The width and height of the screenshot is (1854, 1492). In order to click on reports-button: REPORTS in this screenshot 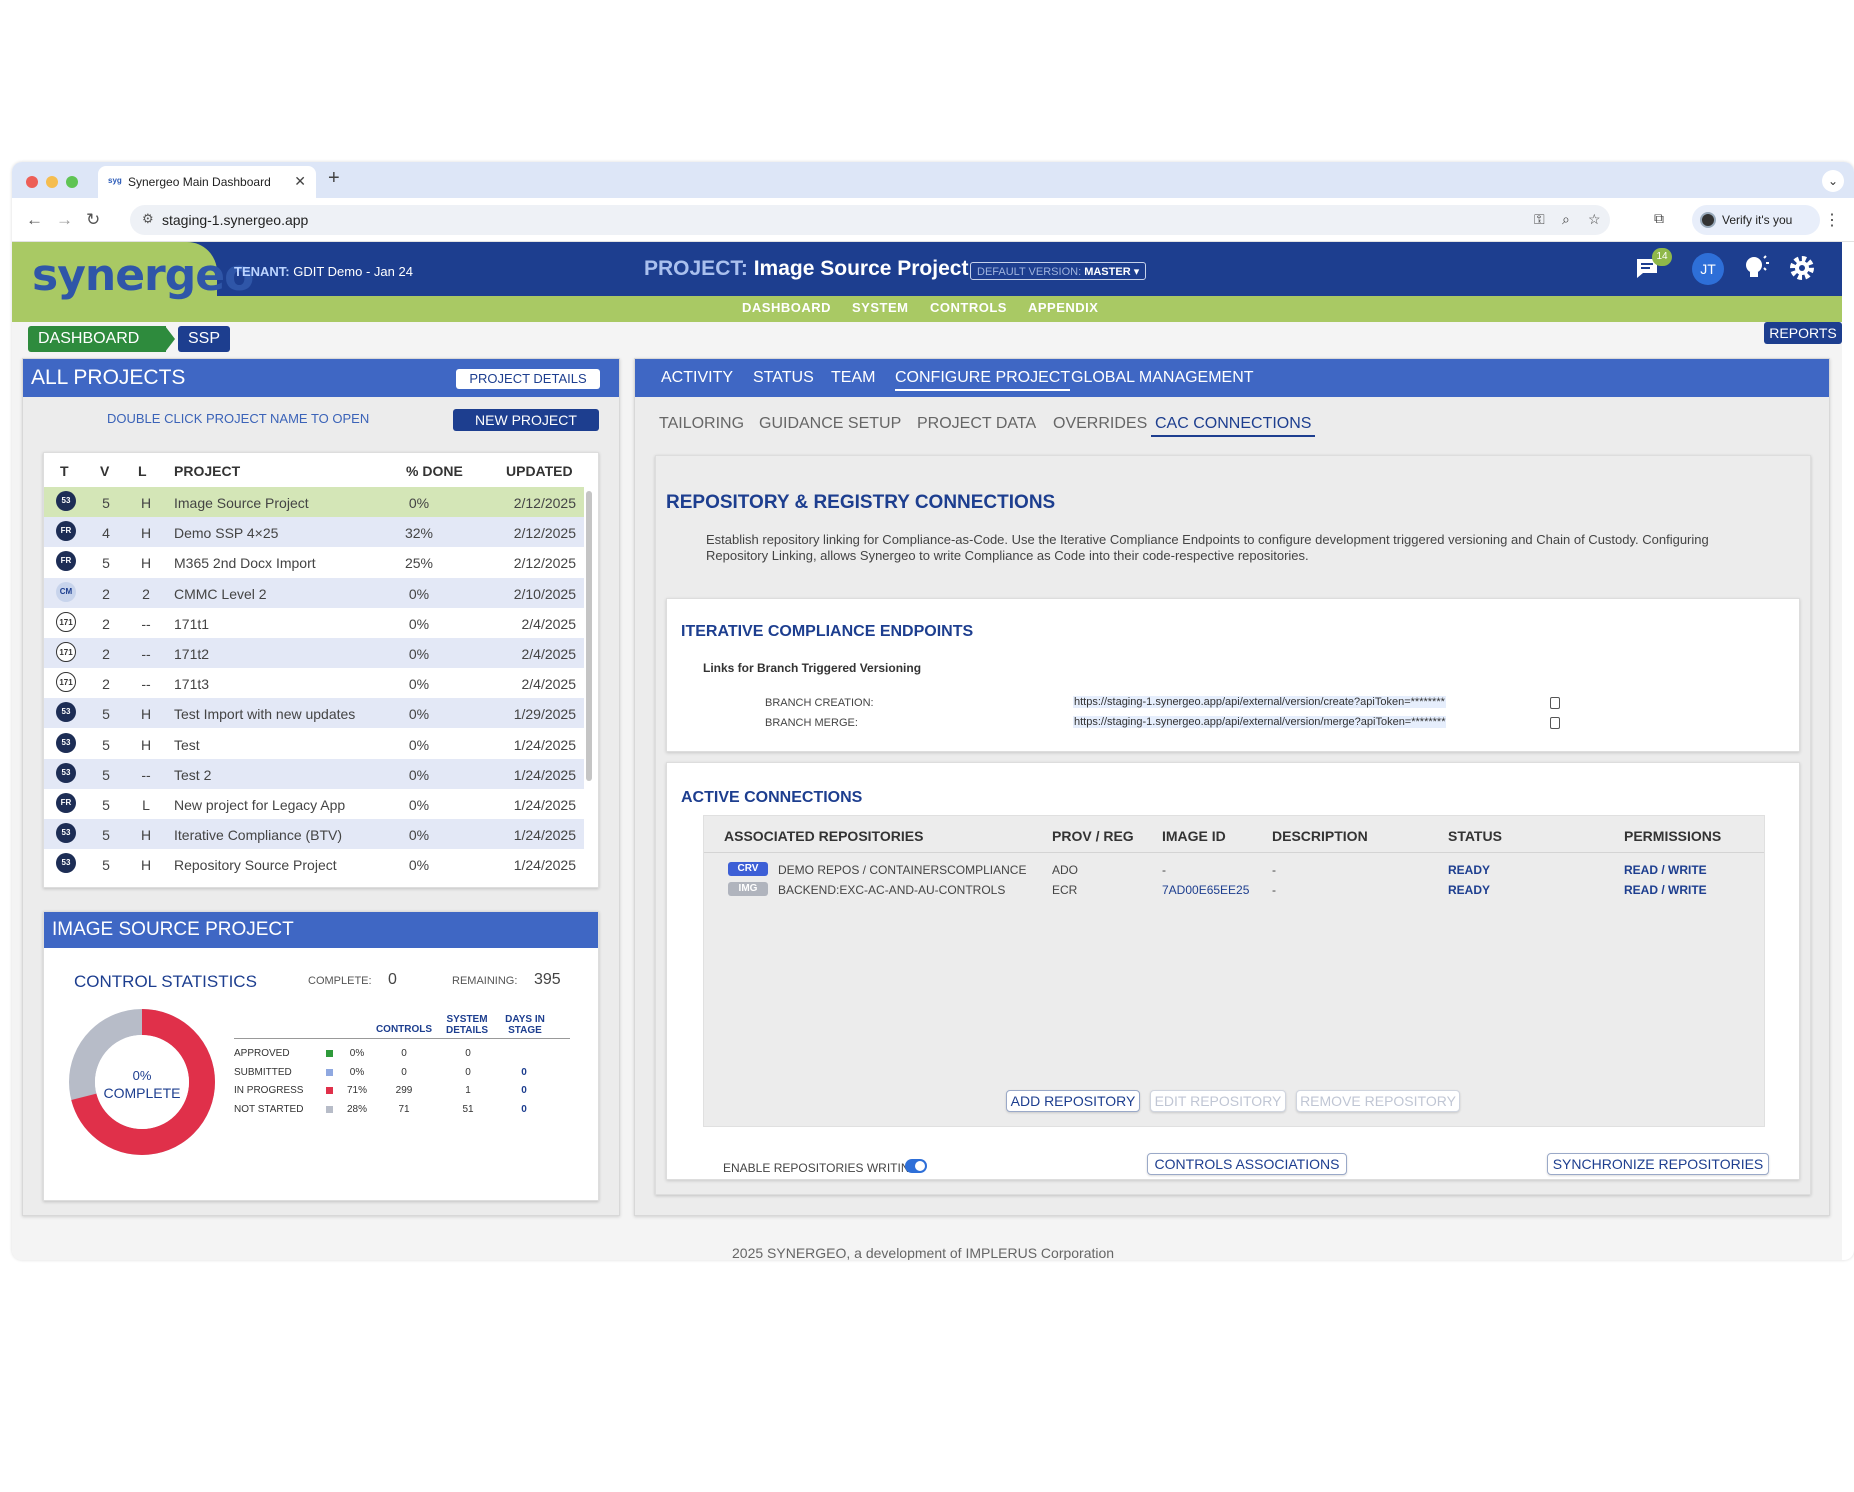, I will do `click(1803, 333)`.